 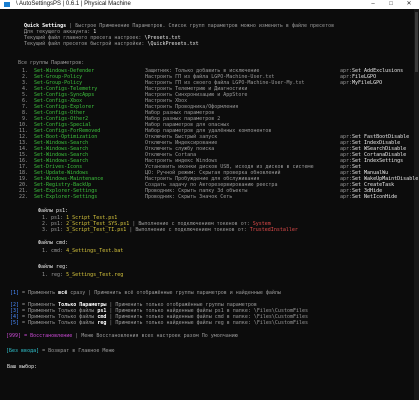 What do you see at coordinates (53, 211) in the screenshot?
I see `files-ps1-label: Файлы ps1:` at bounding box center [53, 211].